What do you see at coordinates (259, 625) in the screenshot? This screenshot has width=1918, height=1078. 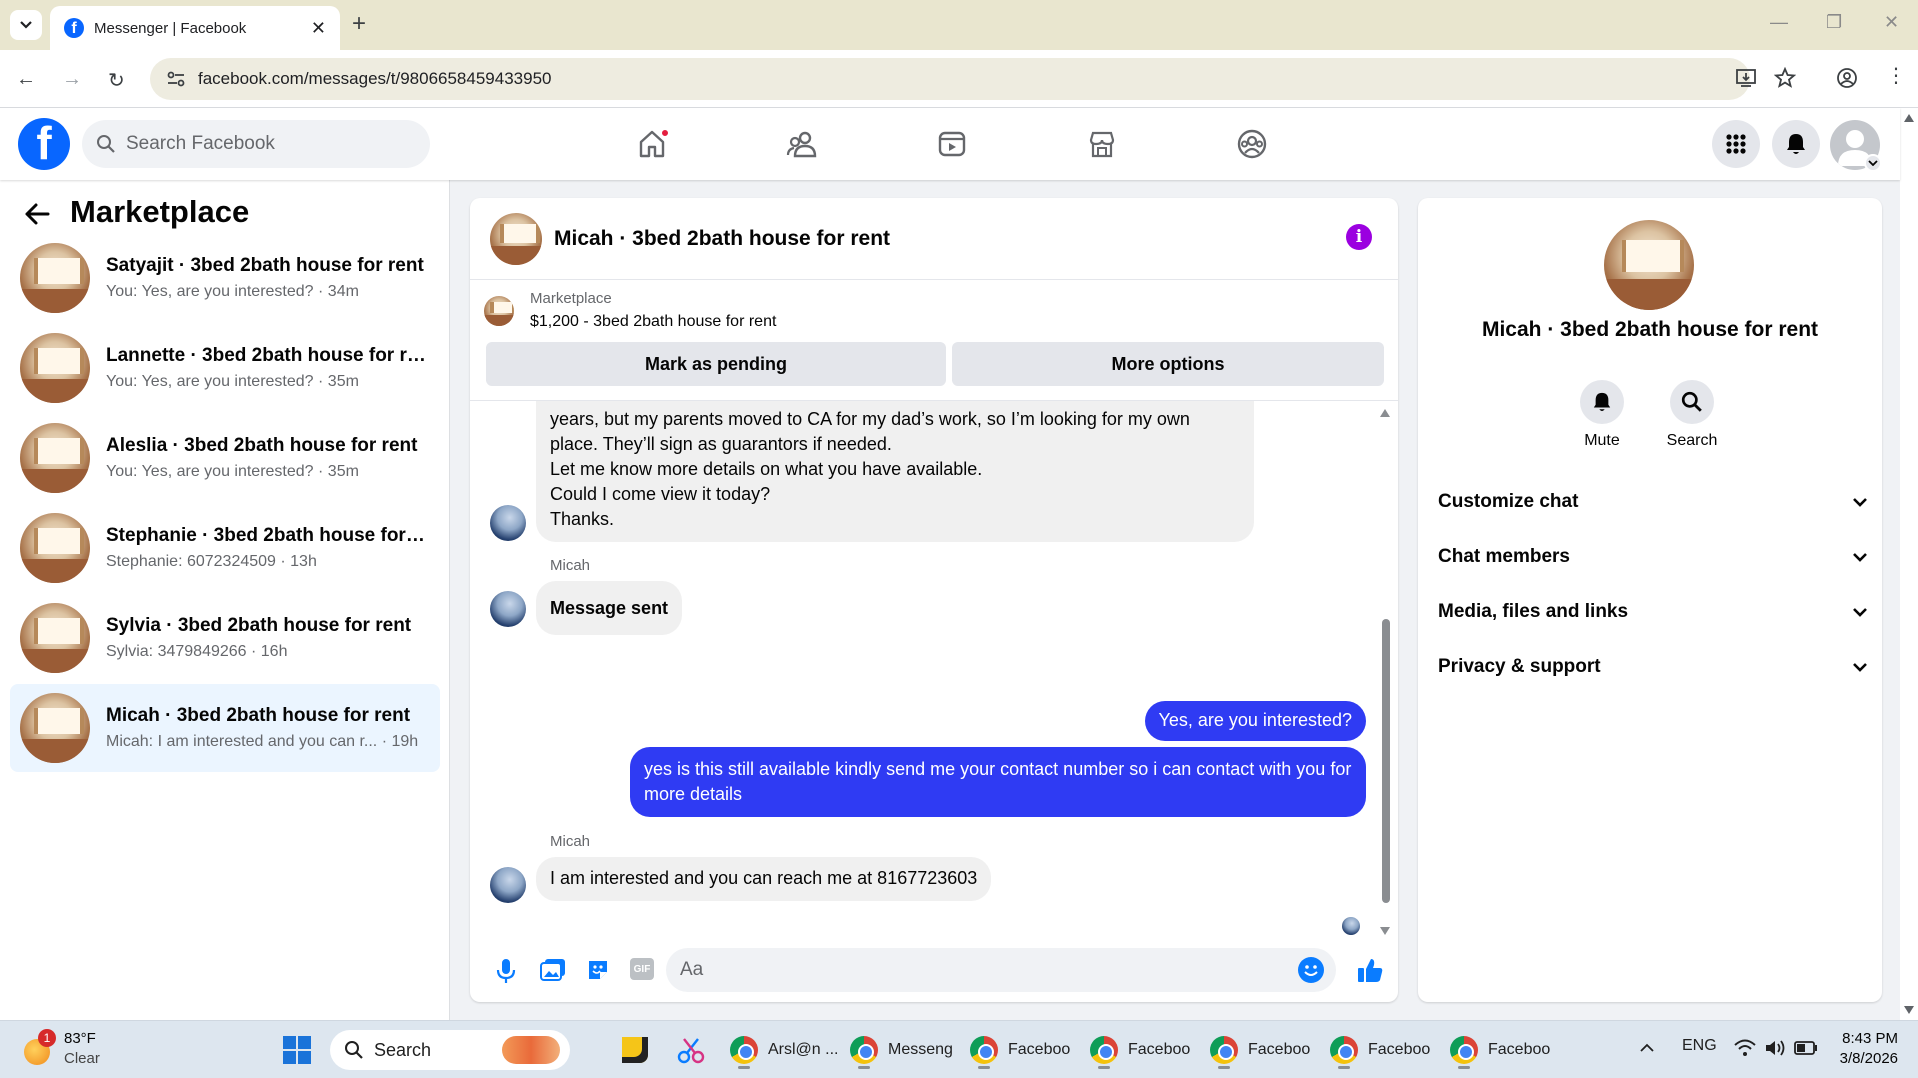 I see `conversation-name: Sylvia · 3bed 2bath house for rent` at bounding box center [259, 625].